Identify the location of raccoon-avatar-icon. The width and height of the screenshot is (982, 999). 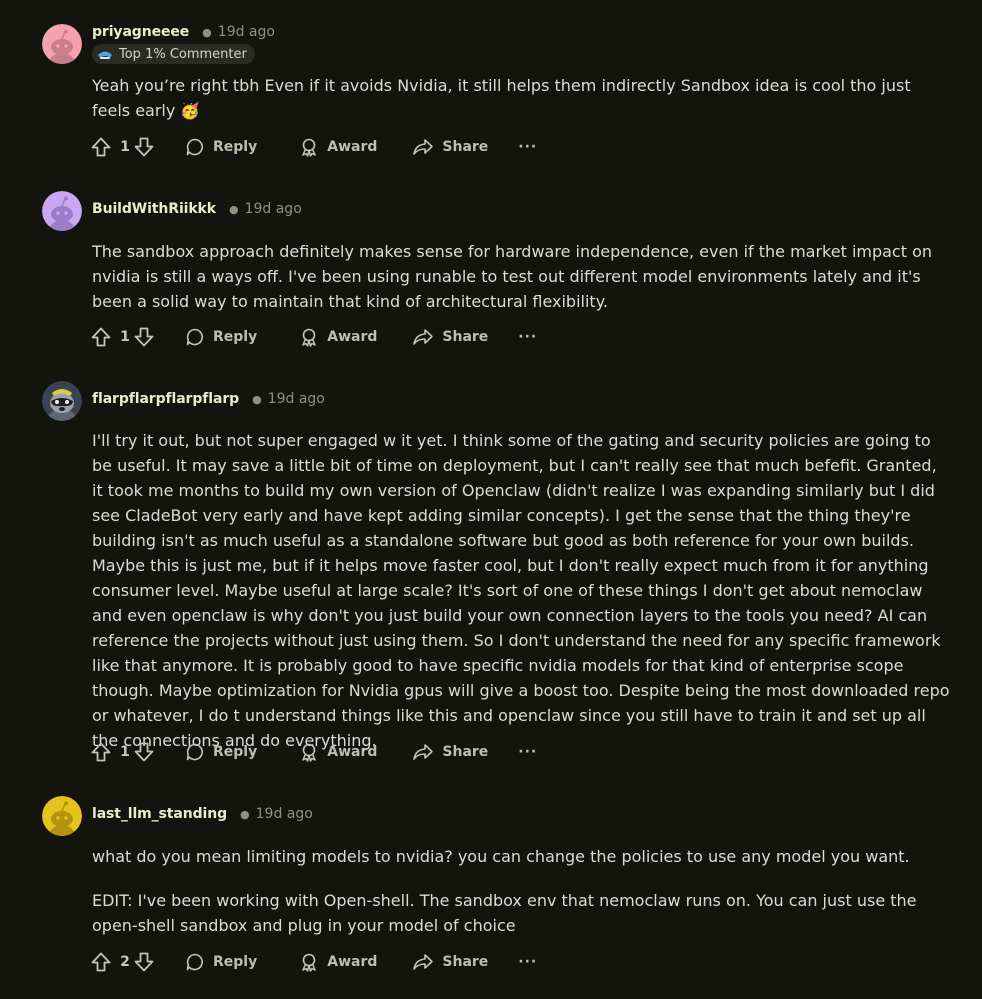
(62, 401).